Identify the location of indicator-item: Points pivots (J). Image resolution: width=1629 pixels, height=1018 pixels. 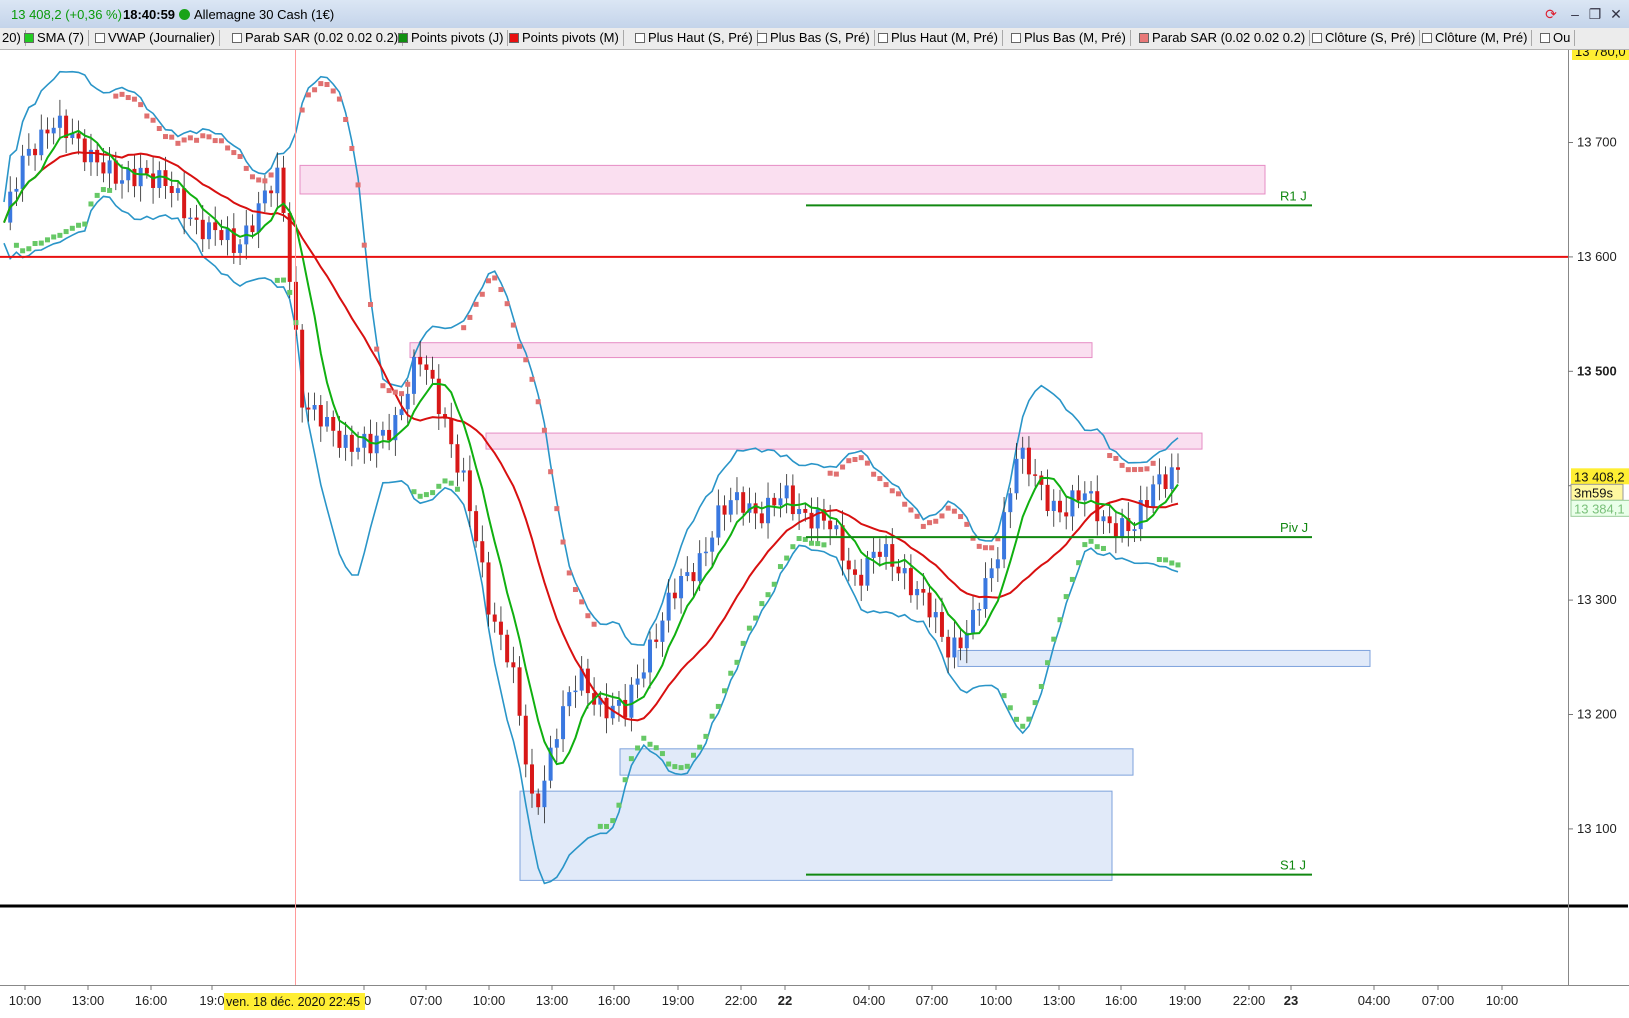
(452, 38).